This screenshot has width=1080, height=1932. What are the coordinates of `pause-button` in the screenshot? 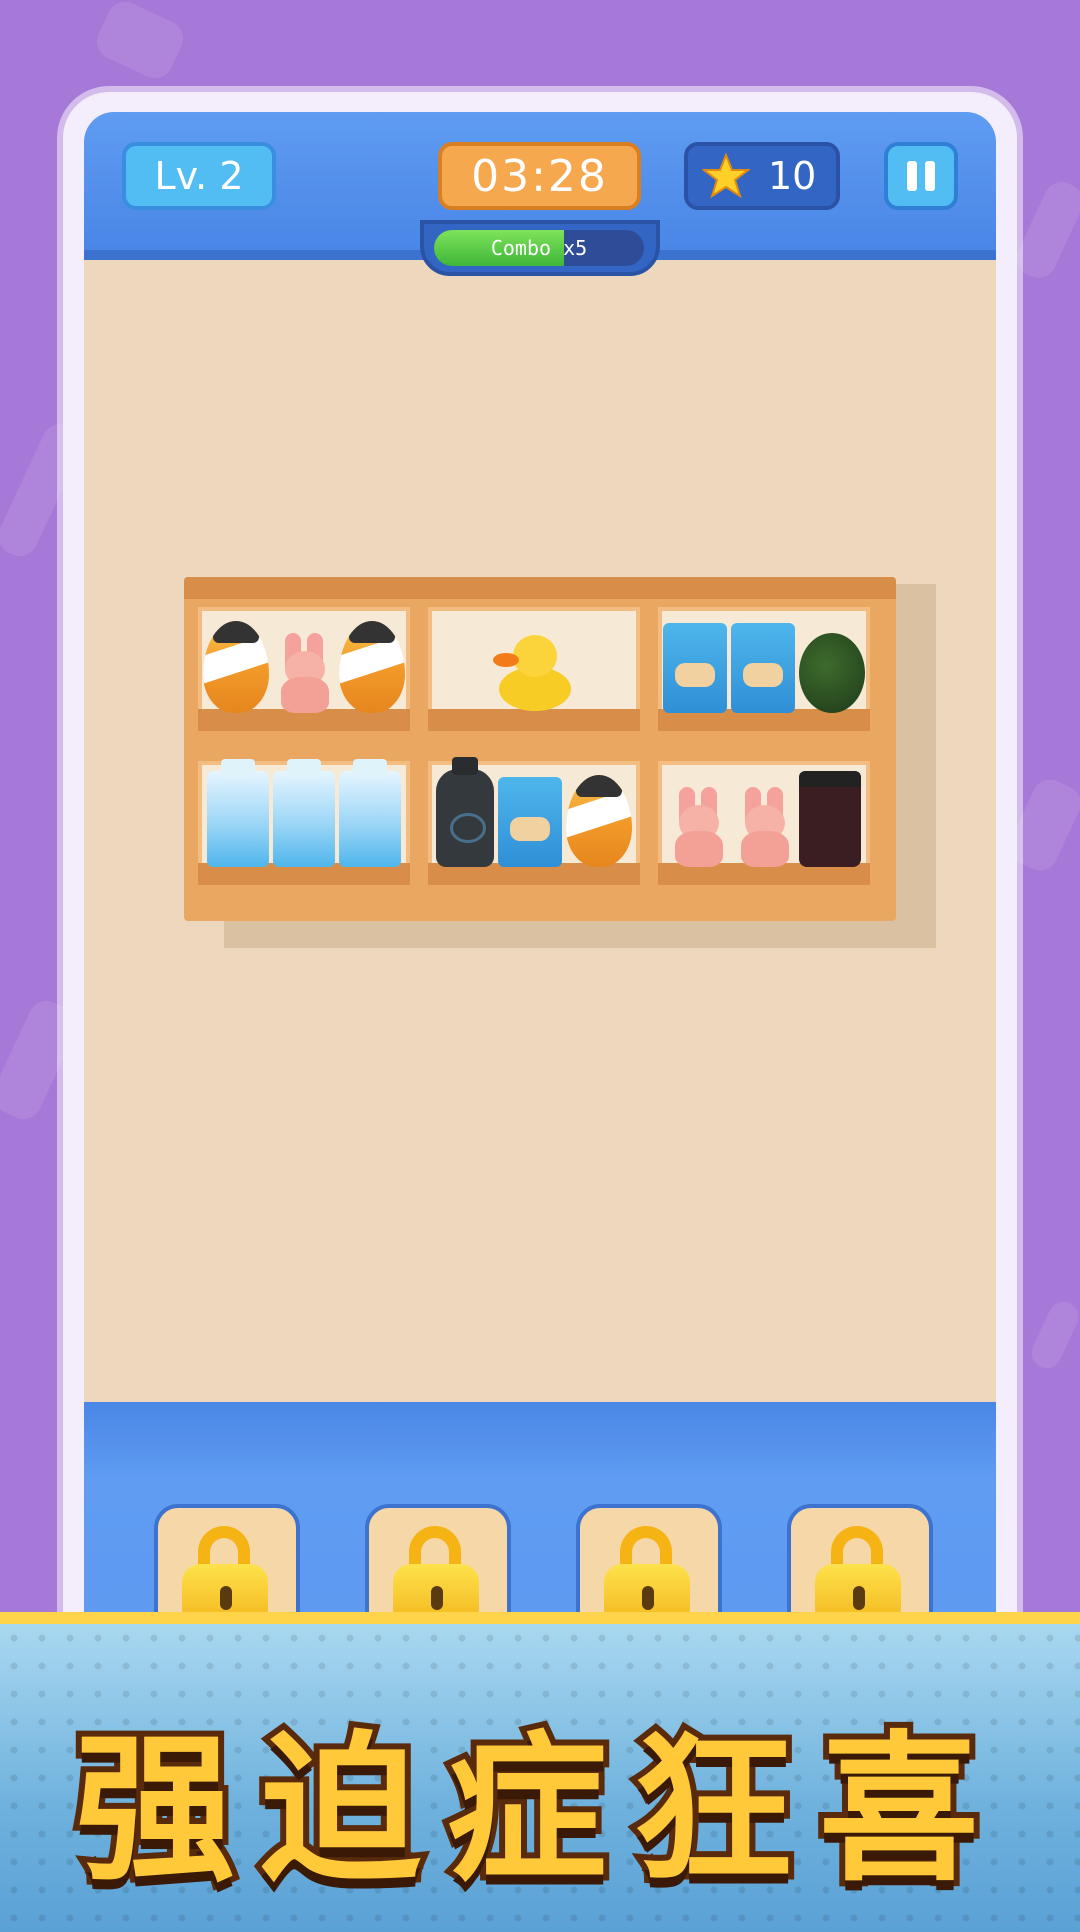 It's located at (921, 176).